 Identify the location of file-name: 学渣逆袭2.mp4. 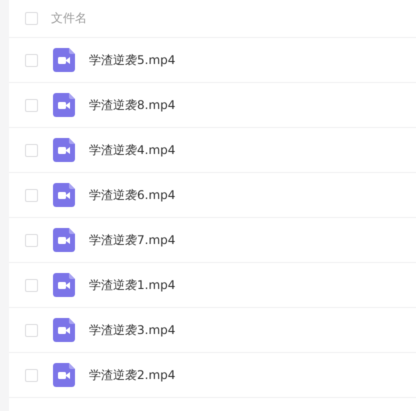
(132, 375).